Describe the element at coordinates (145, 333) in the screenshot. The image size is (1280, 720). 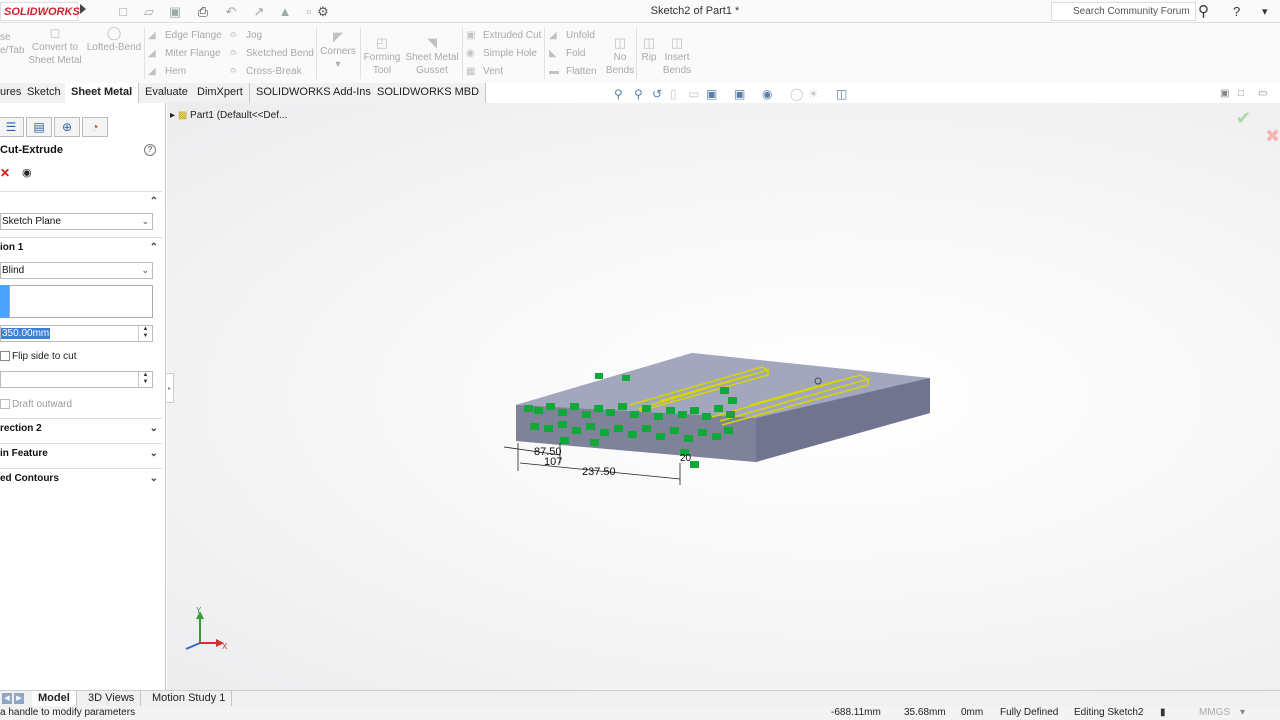
I see `depth-stepper-icon: ▲ ▼` at that location.